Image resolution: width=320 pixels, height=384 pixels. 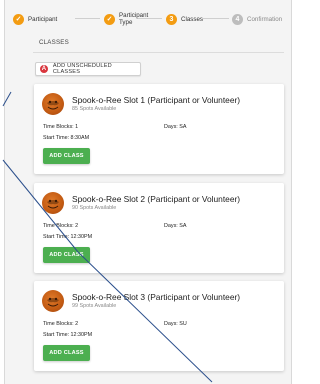 I want to click on divider, so click(x=158, y=52).